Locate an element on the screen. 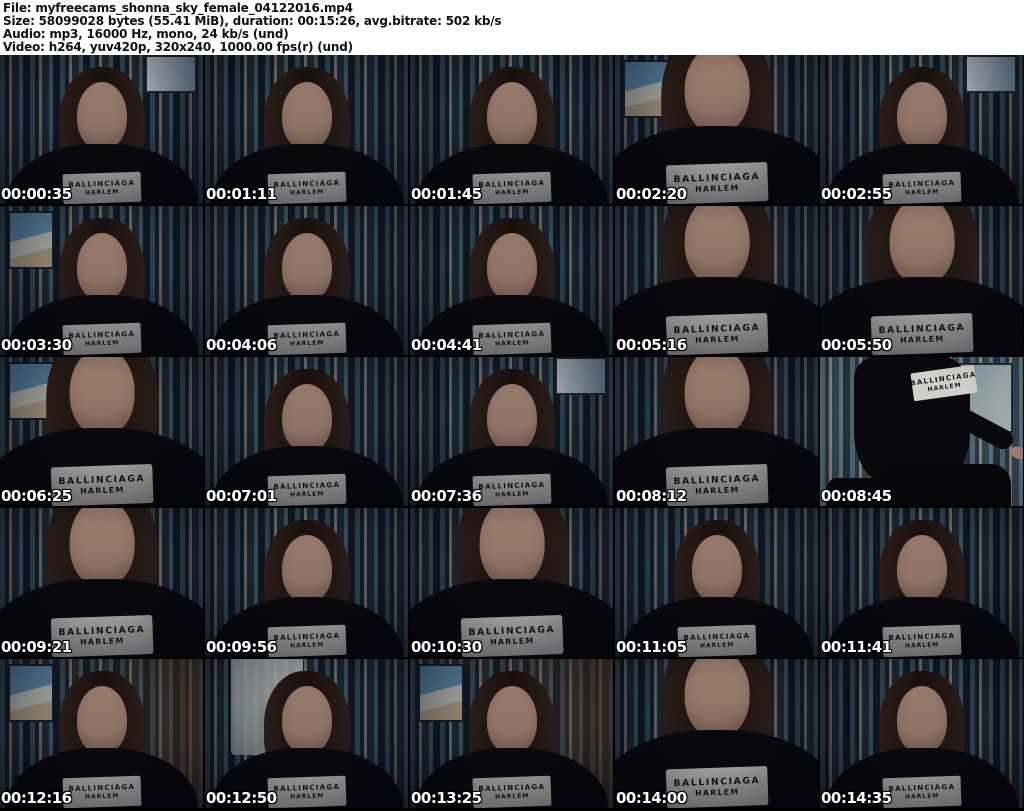  thumbnail-timestamp: 00:01:45 is located at coordinates (446, 194).